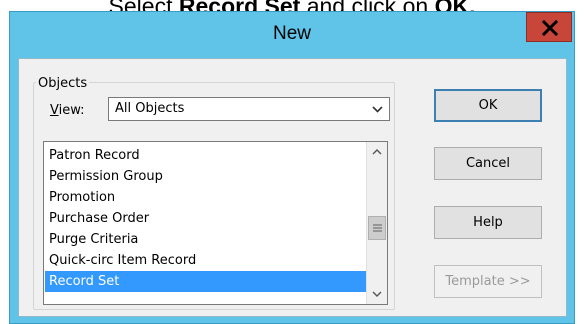  I want to click on list-item: Quick-circ Item Record, so click(206, 260).